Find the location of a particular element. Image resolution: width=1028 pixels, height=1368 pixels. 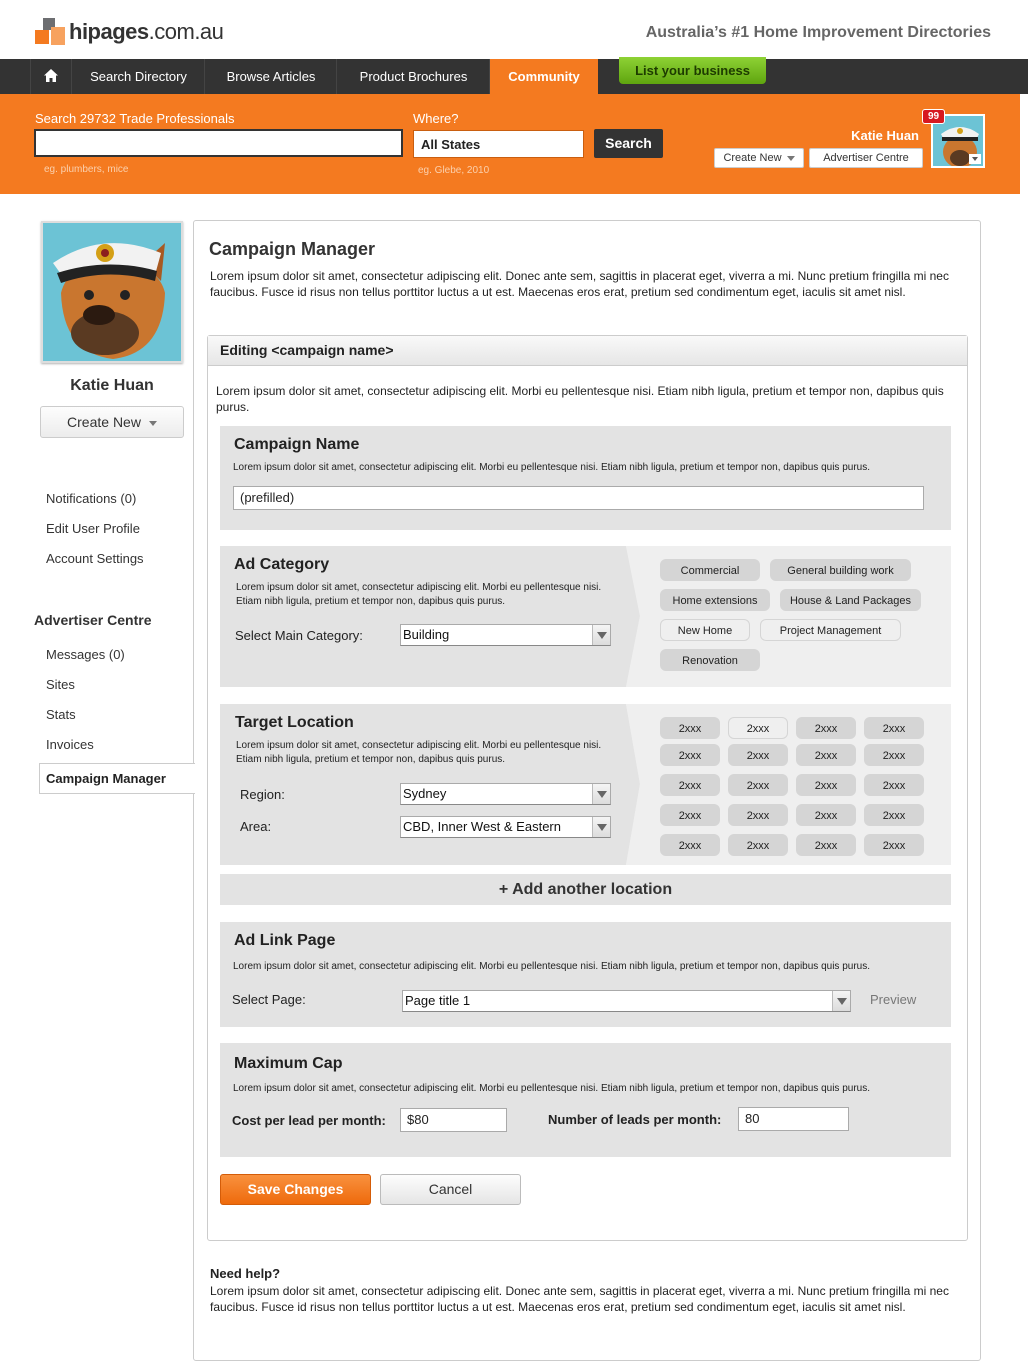

where-input: All States is located at coordinates (498, 144).